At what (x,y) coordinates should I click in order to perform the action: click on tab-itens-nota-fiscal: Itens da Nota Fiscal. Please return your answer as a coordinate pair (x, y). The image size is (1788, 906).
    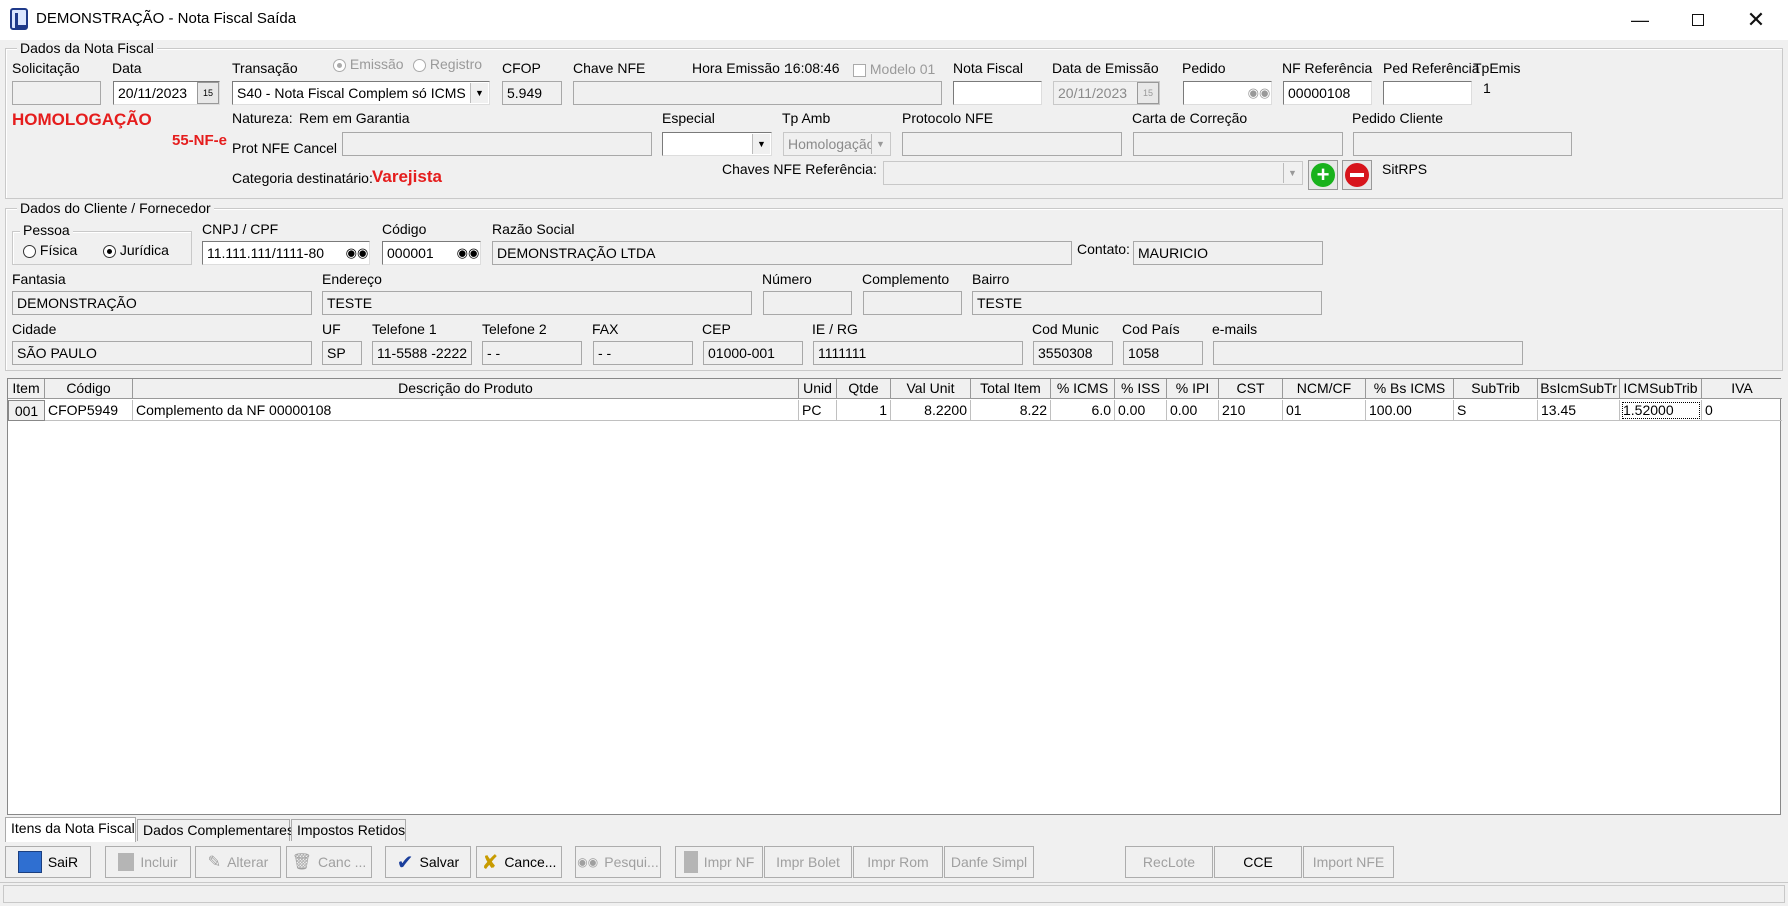
    Looking at the image, I should click on (70, 829).